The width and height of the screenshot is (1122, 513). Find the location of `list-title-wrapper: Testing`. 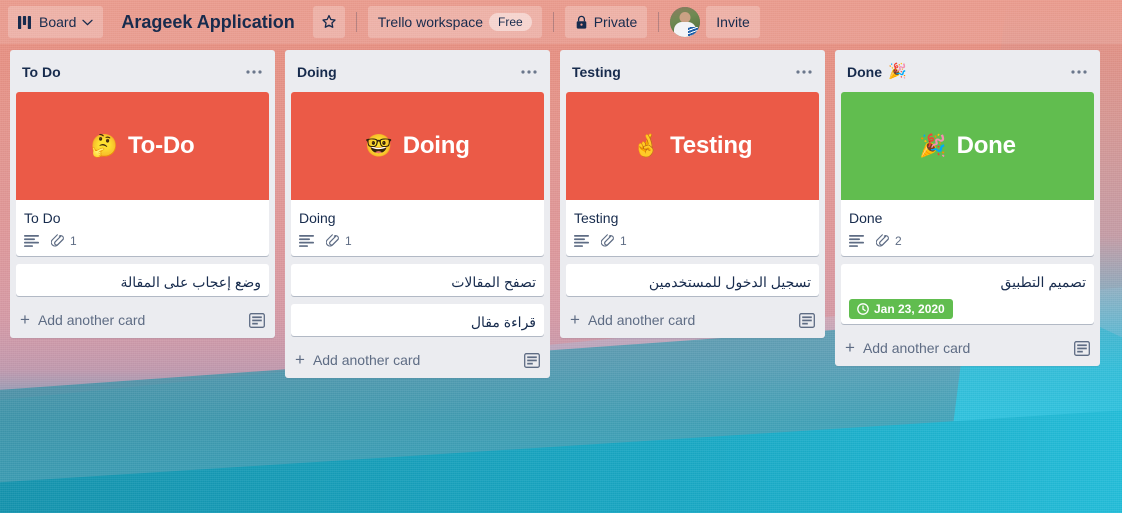

list-title-wrapper: Testing is located at coordinates (596, 72).